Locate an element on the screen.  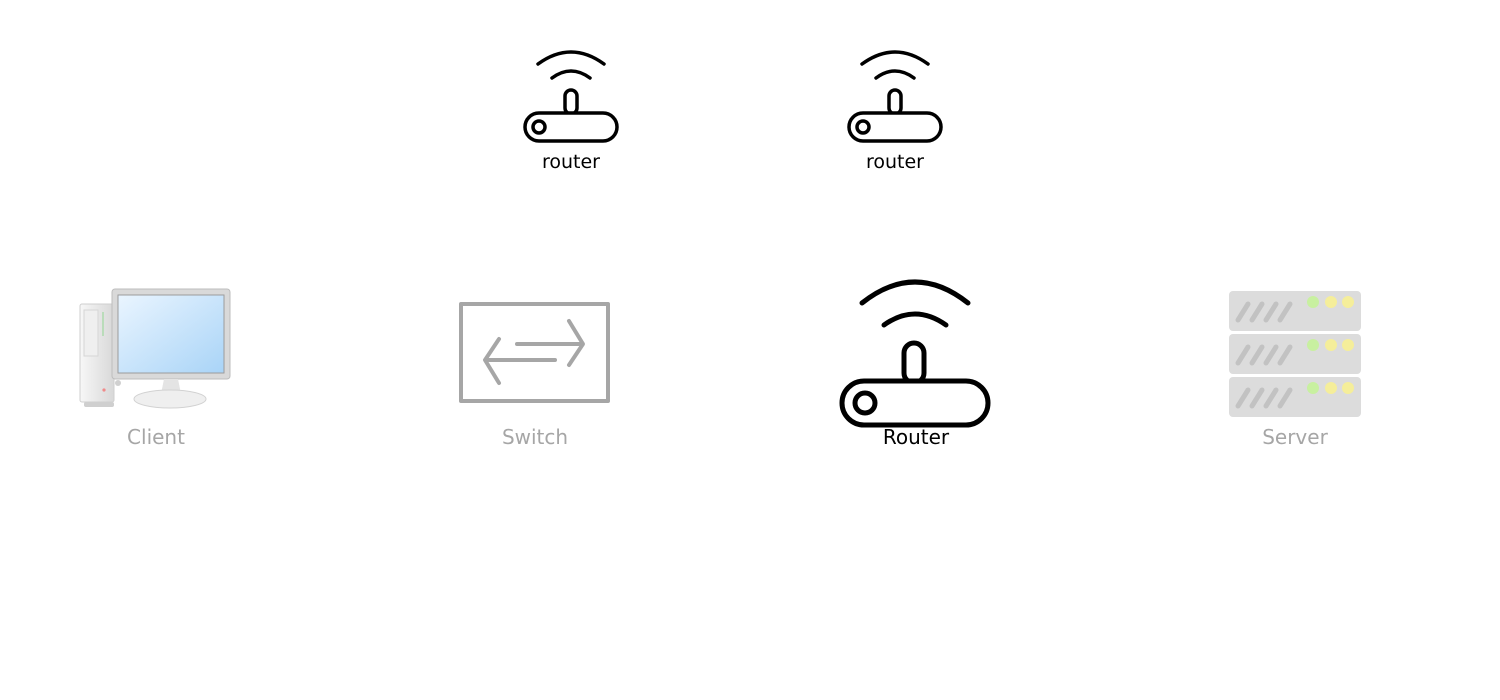
router-node-top-right: router is located at coordinates (895, 114).